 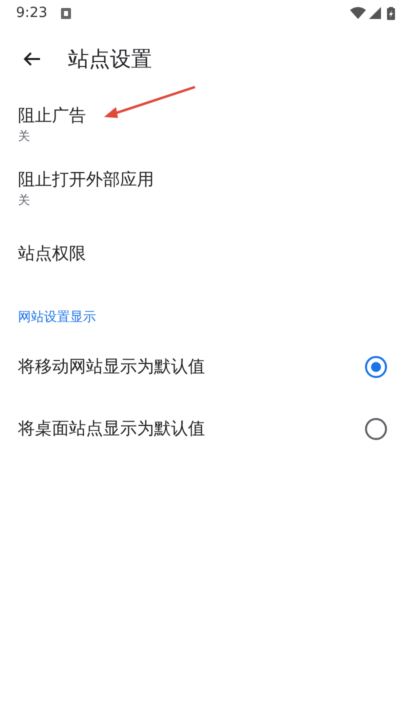 What do you see at coordinates (86, 180) in the screenshot?
I see `setting-title: 阻止打开外部应用` at bounding box center [86, 180].